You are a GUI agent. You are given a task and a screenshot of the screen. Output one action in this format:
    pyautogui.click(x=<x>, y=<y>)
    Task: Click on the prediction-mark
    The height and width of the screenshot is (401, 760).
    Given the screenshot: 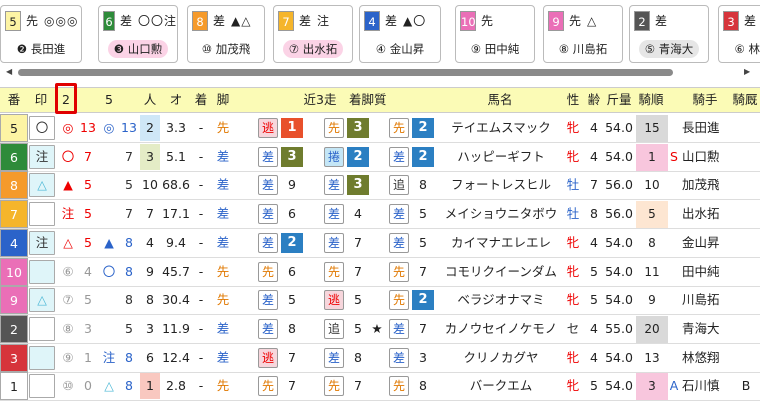 What is the action you would take?
    pyautogui.click(x=42, y=272)
    